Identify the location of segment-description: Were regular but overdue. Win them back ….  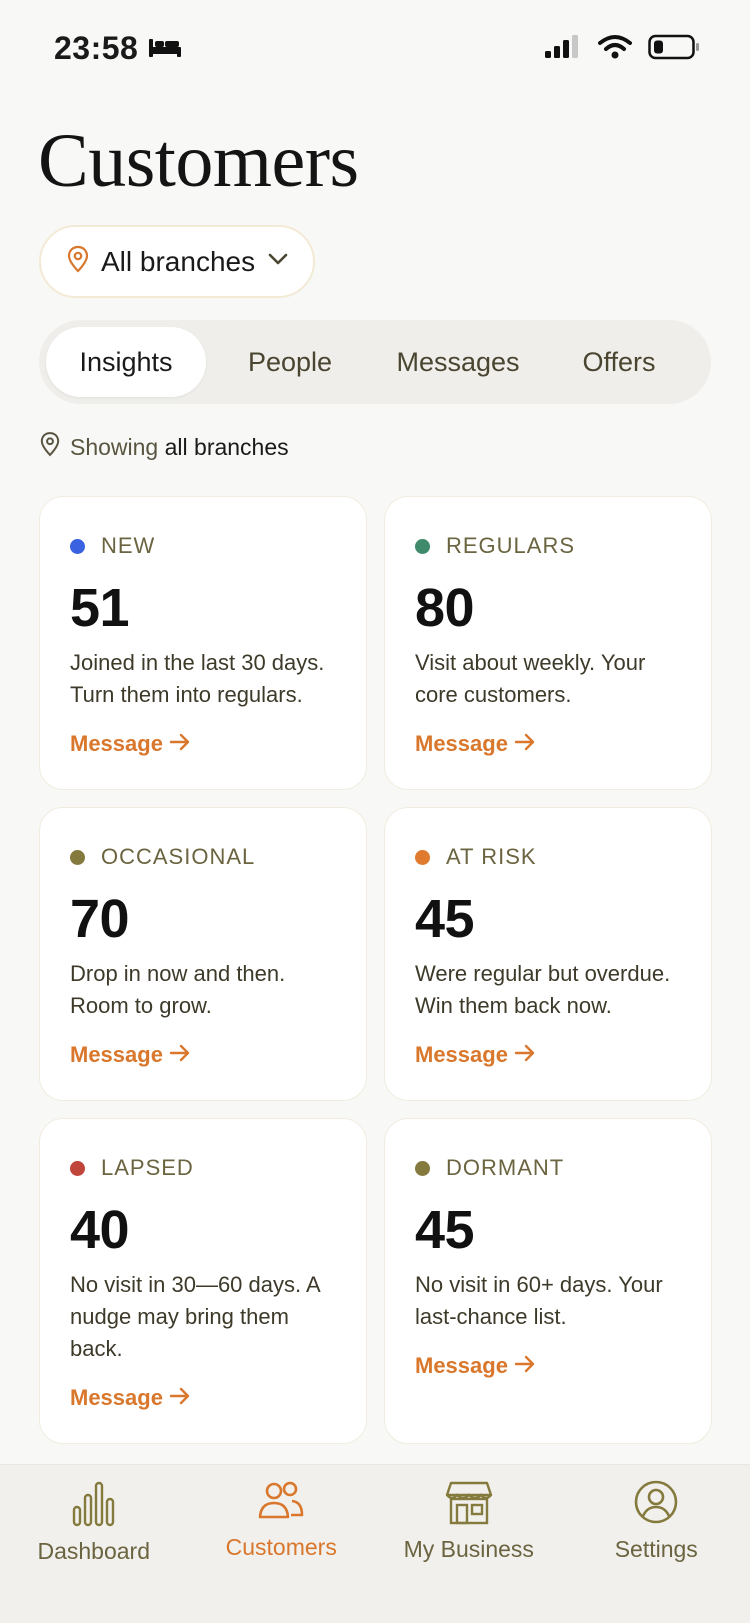
(543, 989).